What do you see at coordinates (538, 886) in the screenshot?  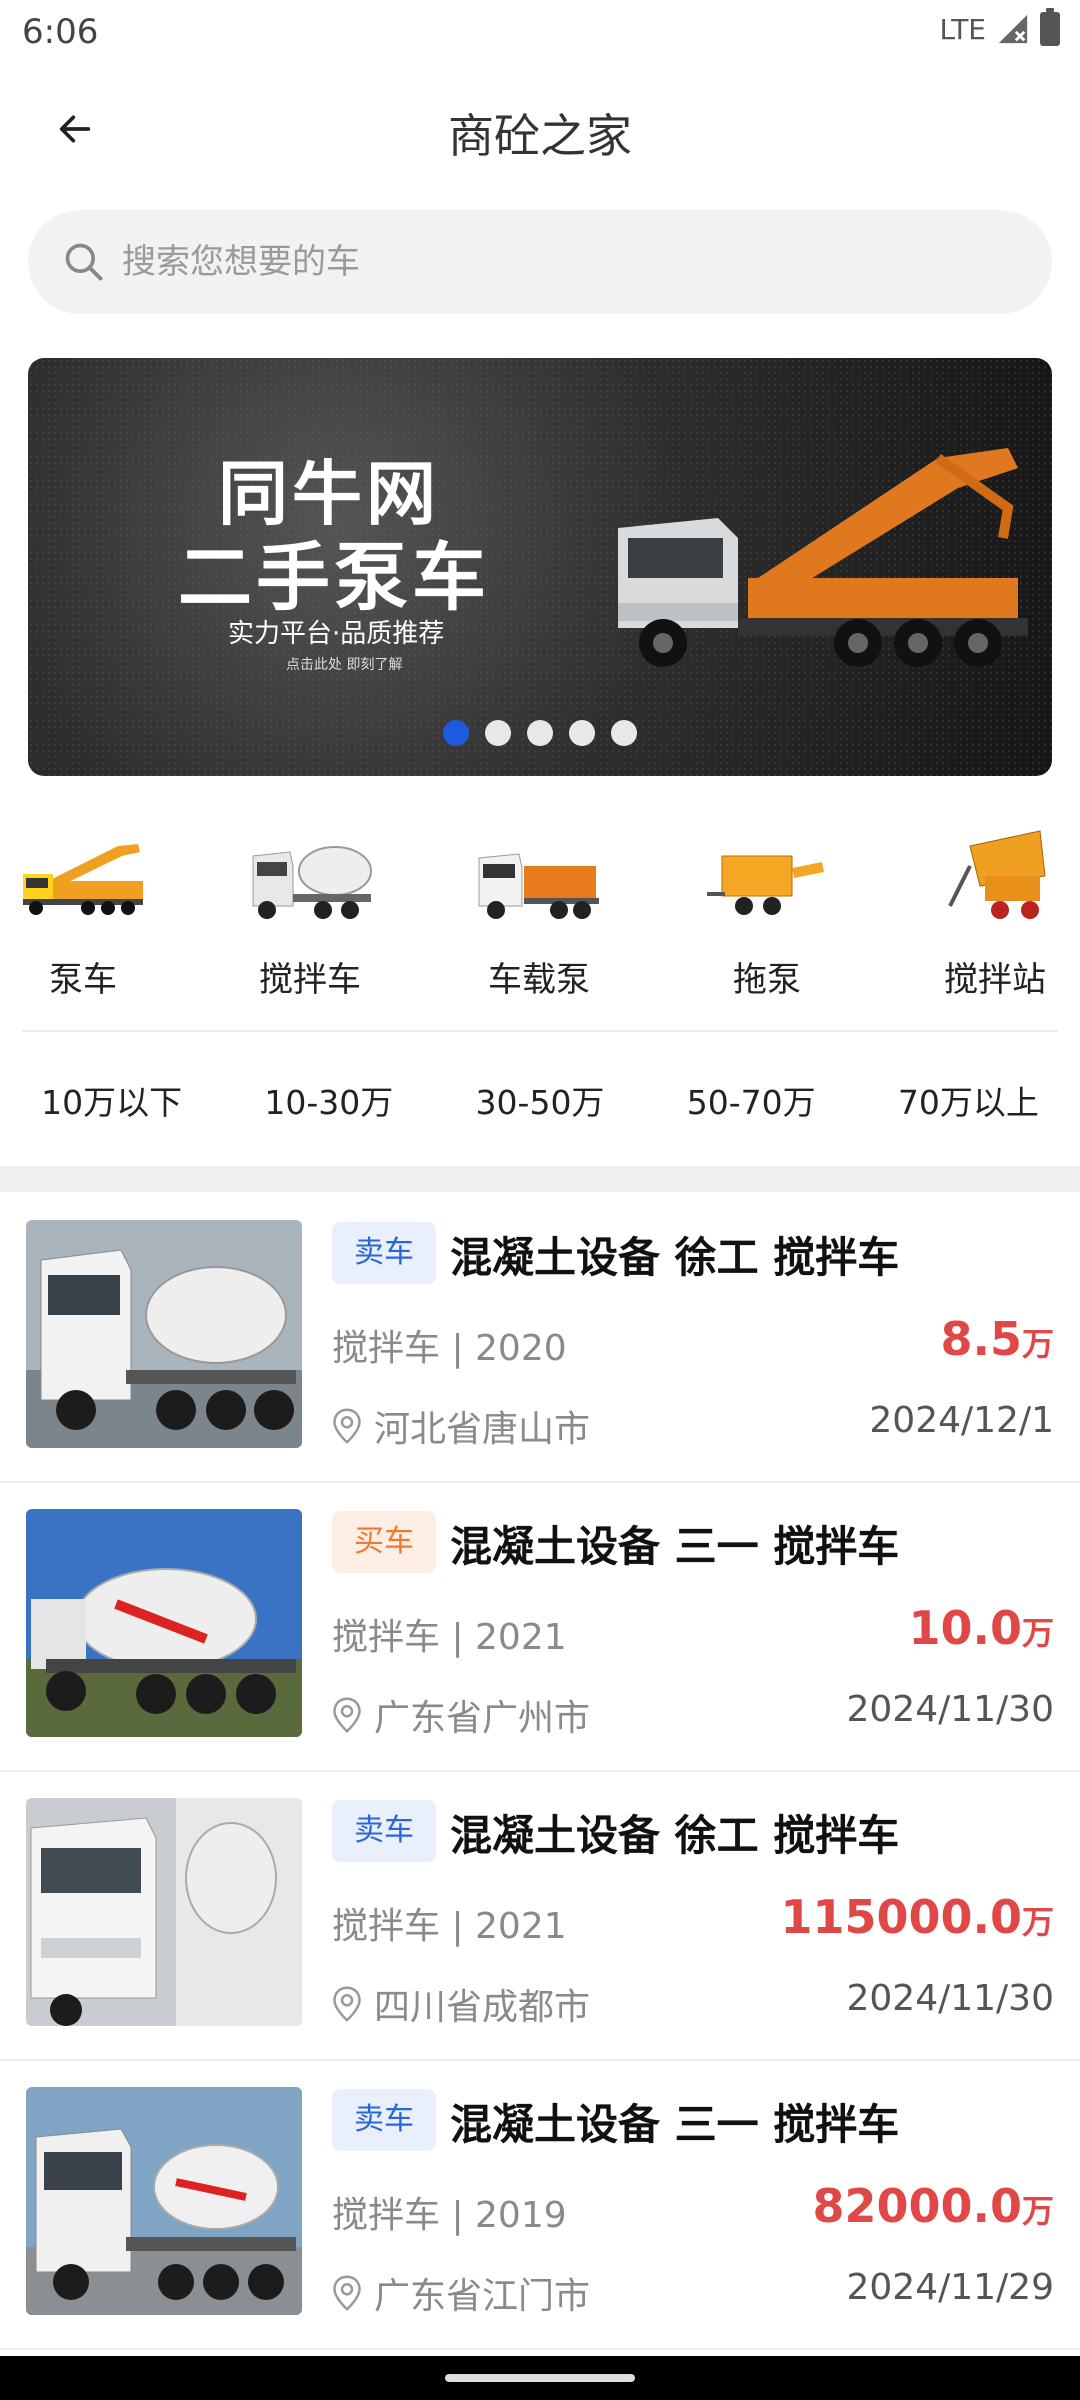 I see `truck-mounted-pump-icon` at bounding box center [538, 886].